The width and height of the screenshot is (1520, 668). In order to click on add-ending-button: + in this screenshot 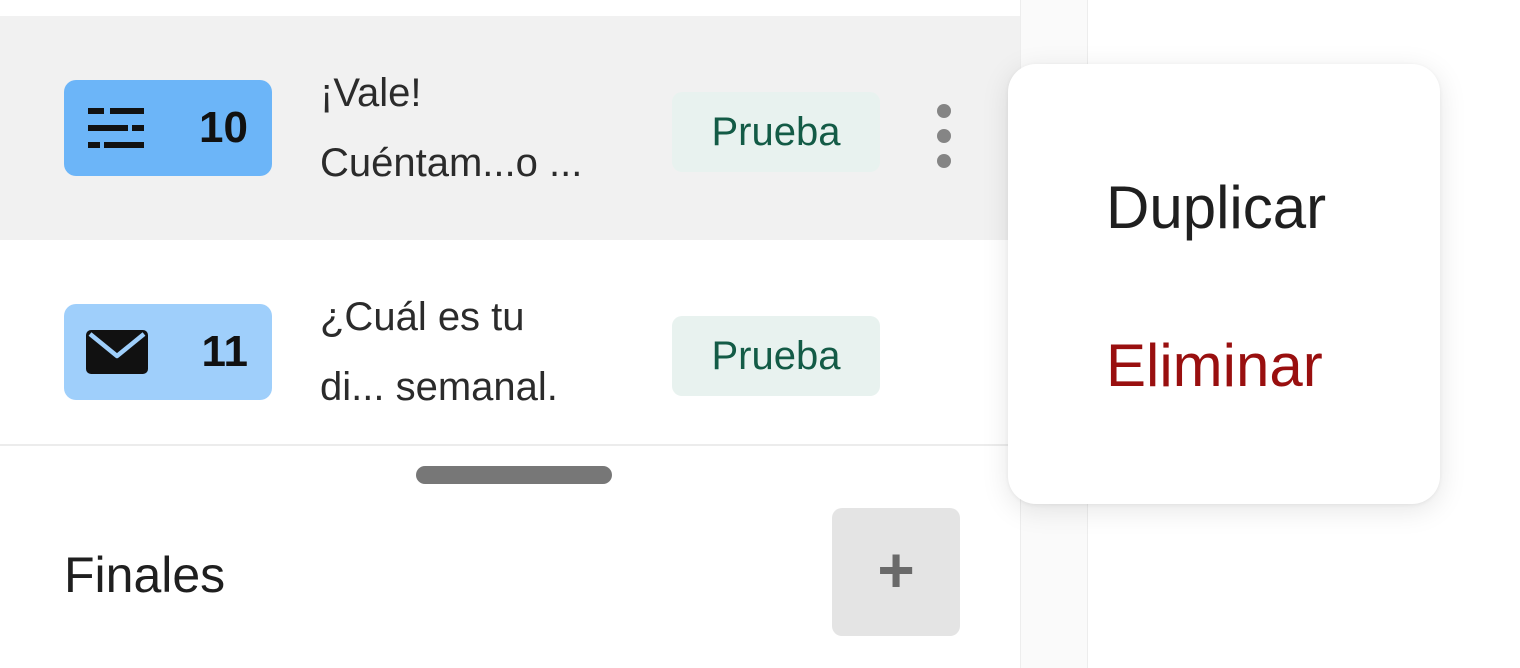, I will do `click(896, 572)`.